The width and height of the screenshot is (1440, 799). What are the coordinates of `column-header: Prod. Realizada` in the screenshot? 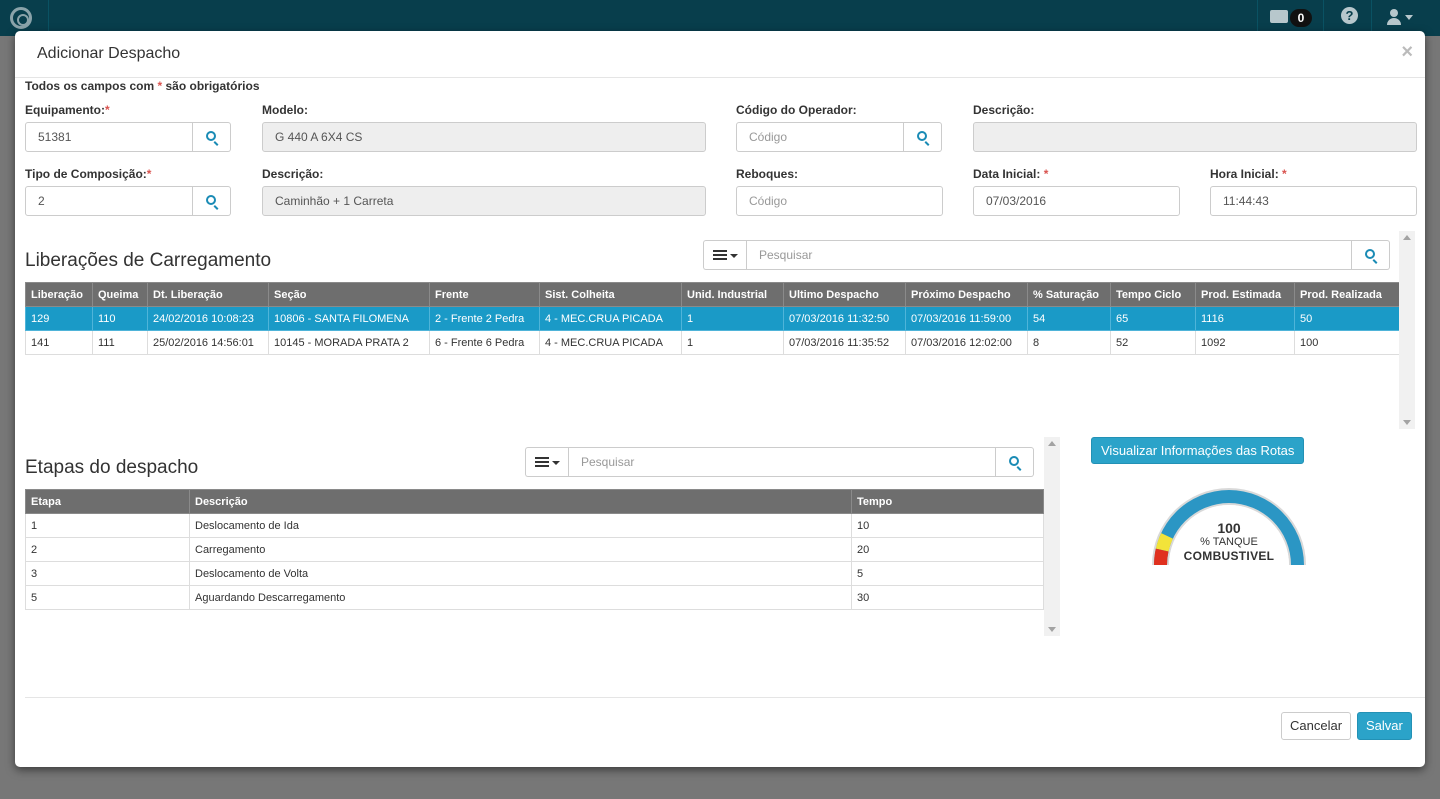 It's located at (1347, 294).